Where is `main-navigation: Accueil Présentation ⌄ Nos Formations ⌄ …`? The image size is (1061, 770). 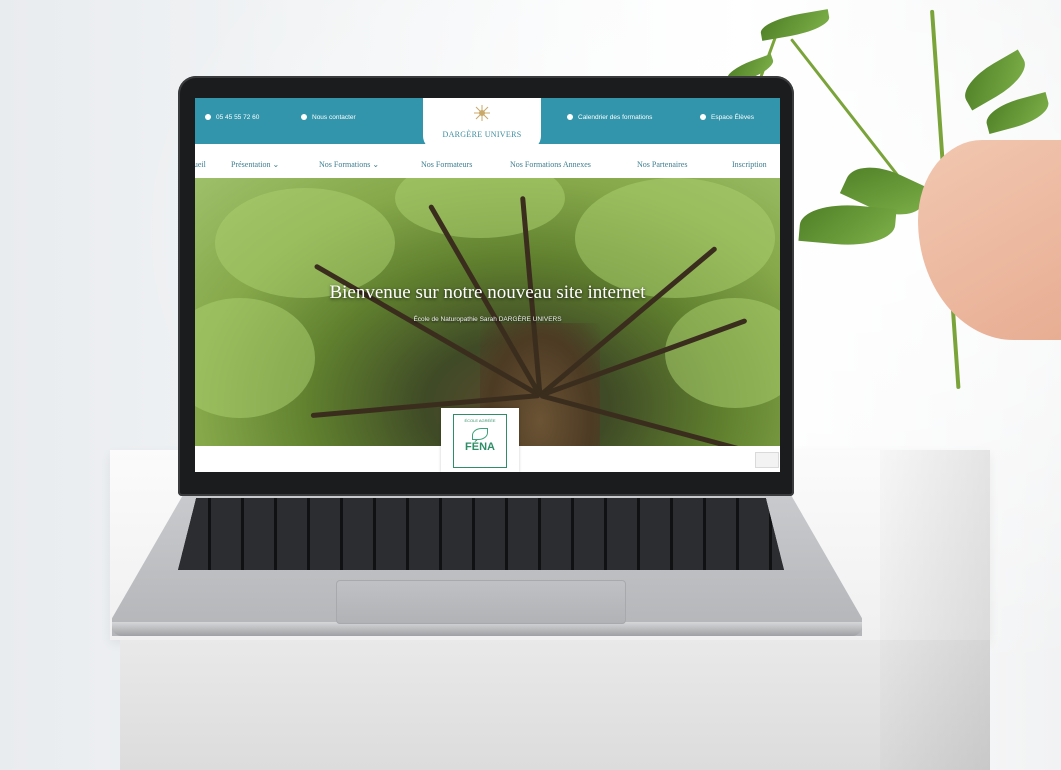
main-navigation: Accueil Présentation ⌄ Nos Formations ⌄ … is located at coordinates (487, 164).